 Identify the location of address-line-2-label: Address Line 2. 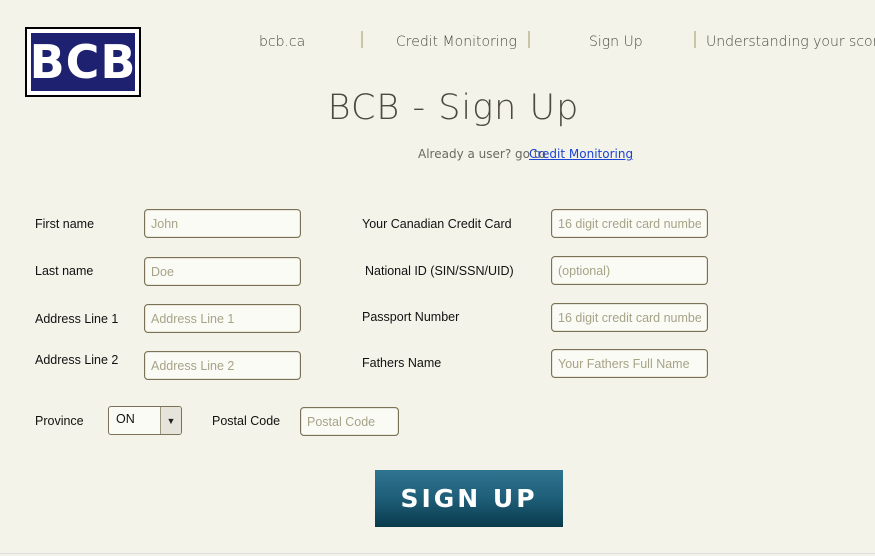
(77, 360).